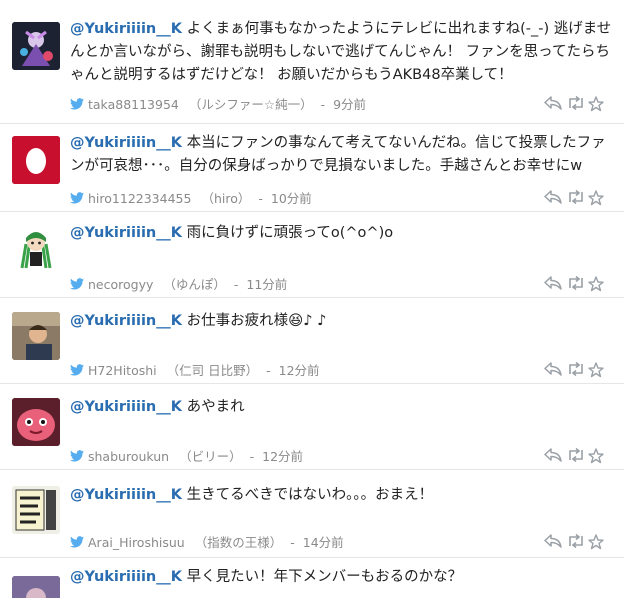 The height and width of the screenshot is (598, 640). Describe the element at coordinates (256, 321) in the screenshot. I see `tweet-body: お仕事お疲れ様😆♪ ♪` at that location.